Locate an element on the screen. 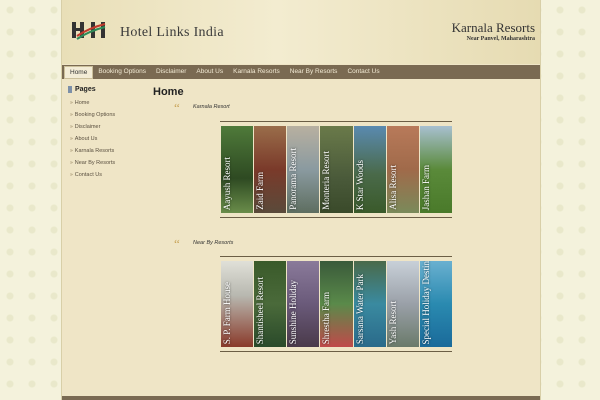 This screenshot has width=600, height=400. site-subtitle: Near Panvel, Maharashtra is located at coordinates (500, 39).